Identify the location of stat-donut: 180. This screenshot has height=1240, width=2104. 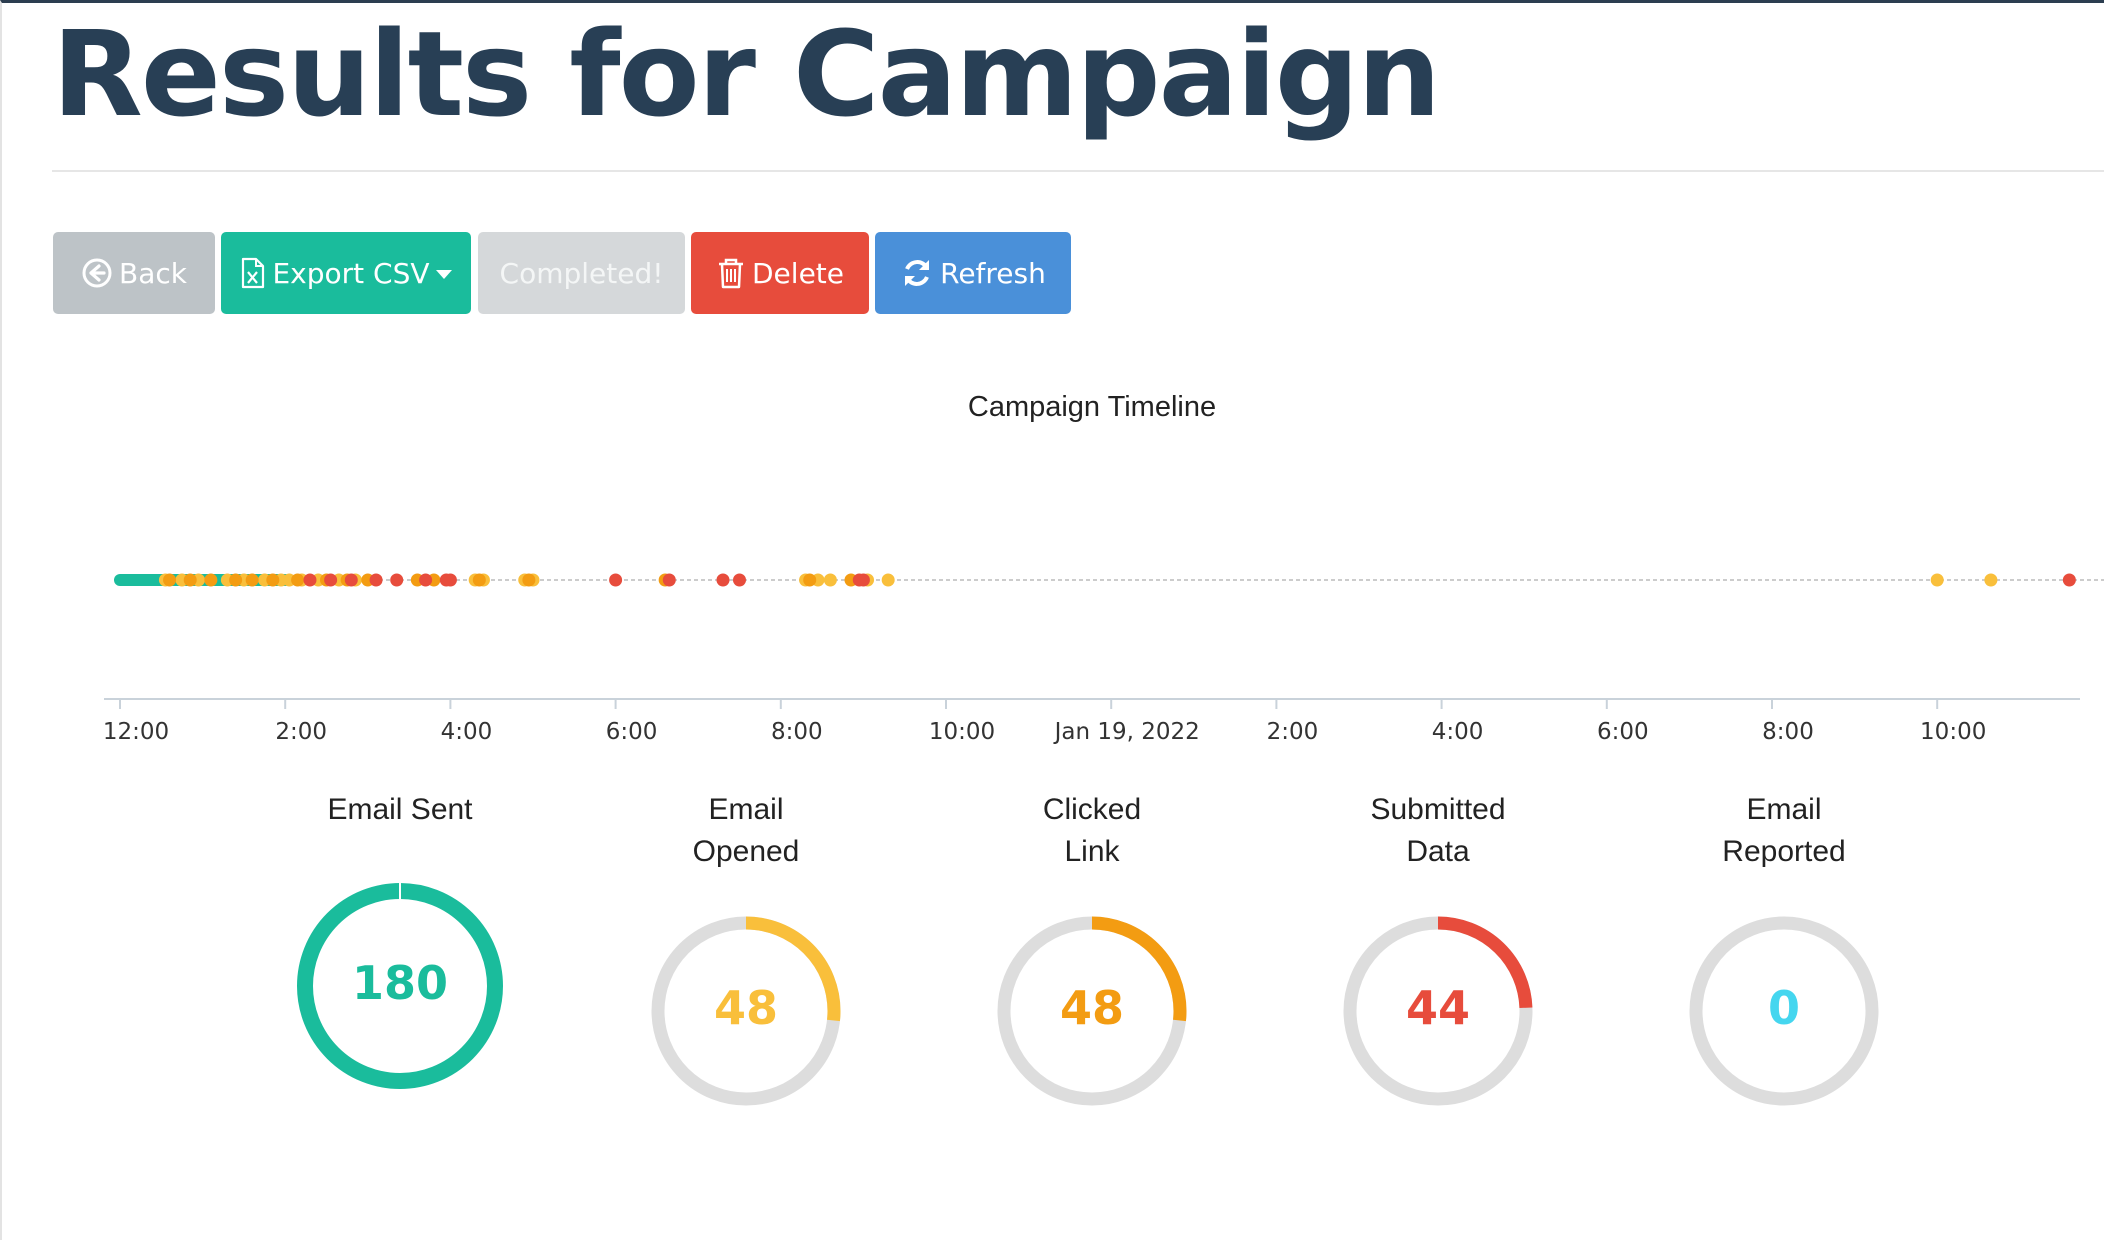
(400, 1003).